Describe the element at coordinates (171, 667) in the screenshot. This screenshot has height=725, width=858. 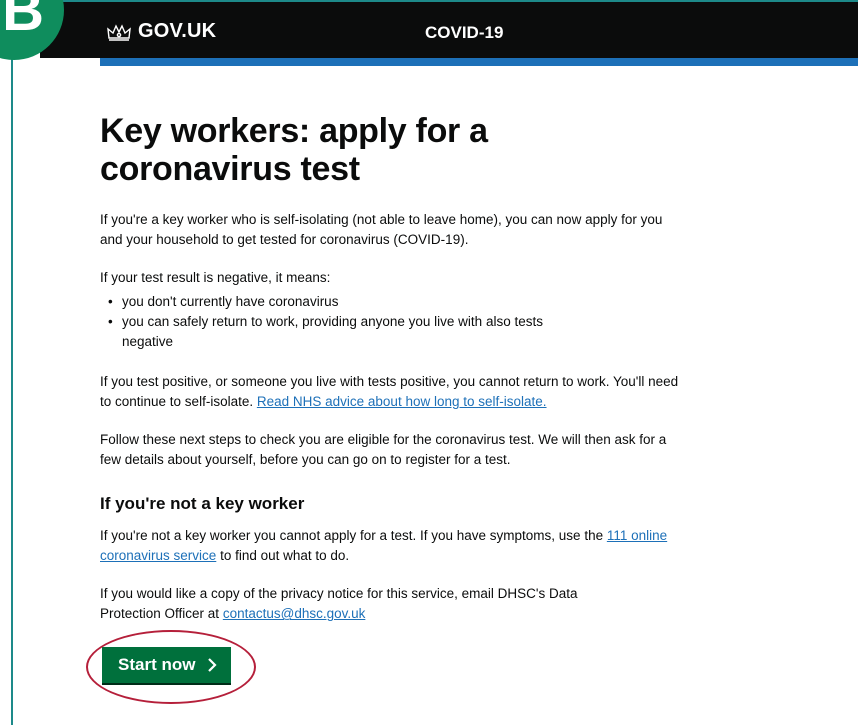
I see `highlight-ring` at that location.